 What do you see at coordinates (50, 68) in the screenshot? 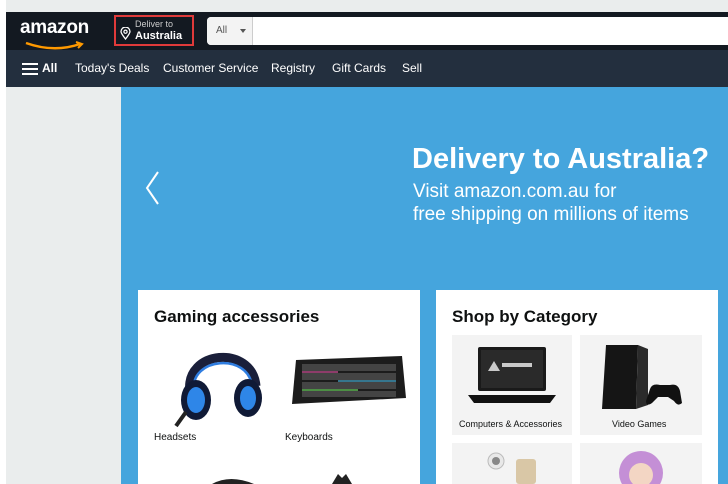
I see `nav-all-label: All` at bounding box center [50, 68].